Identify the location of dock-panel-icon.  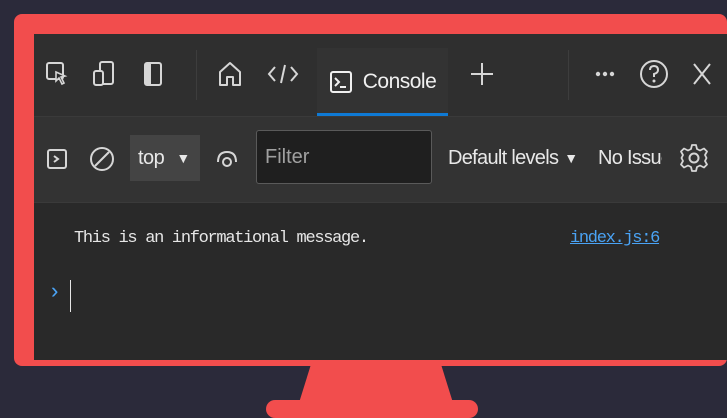
(153, 74).